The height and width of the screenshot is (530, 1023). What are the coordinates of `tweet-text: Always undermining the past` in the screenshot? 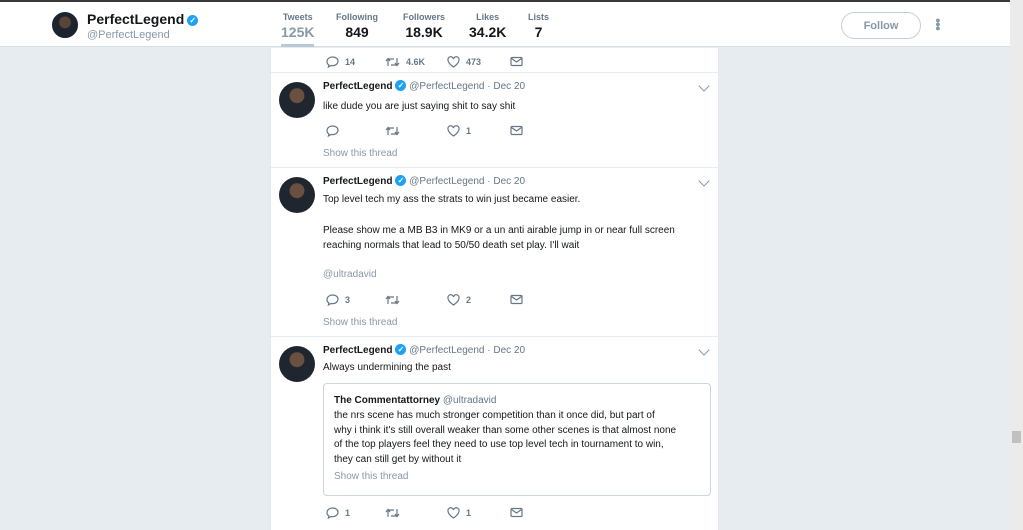 It's located at (387, 367).